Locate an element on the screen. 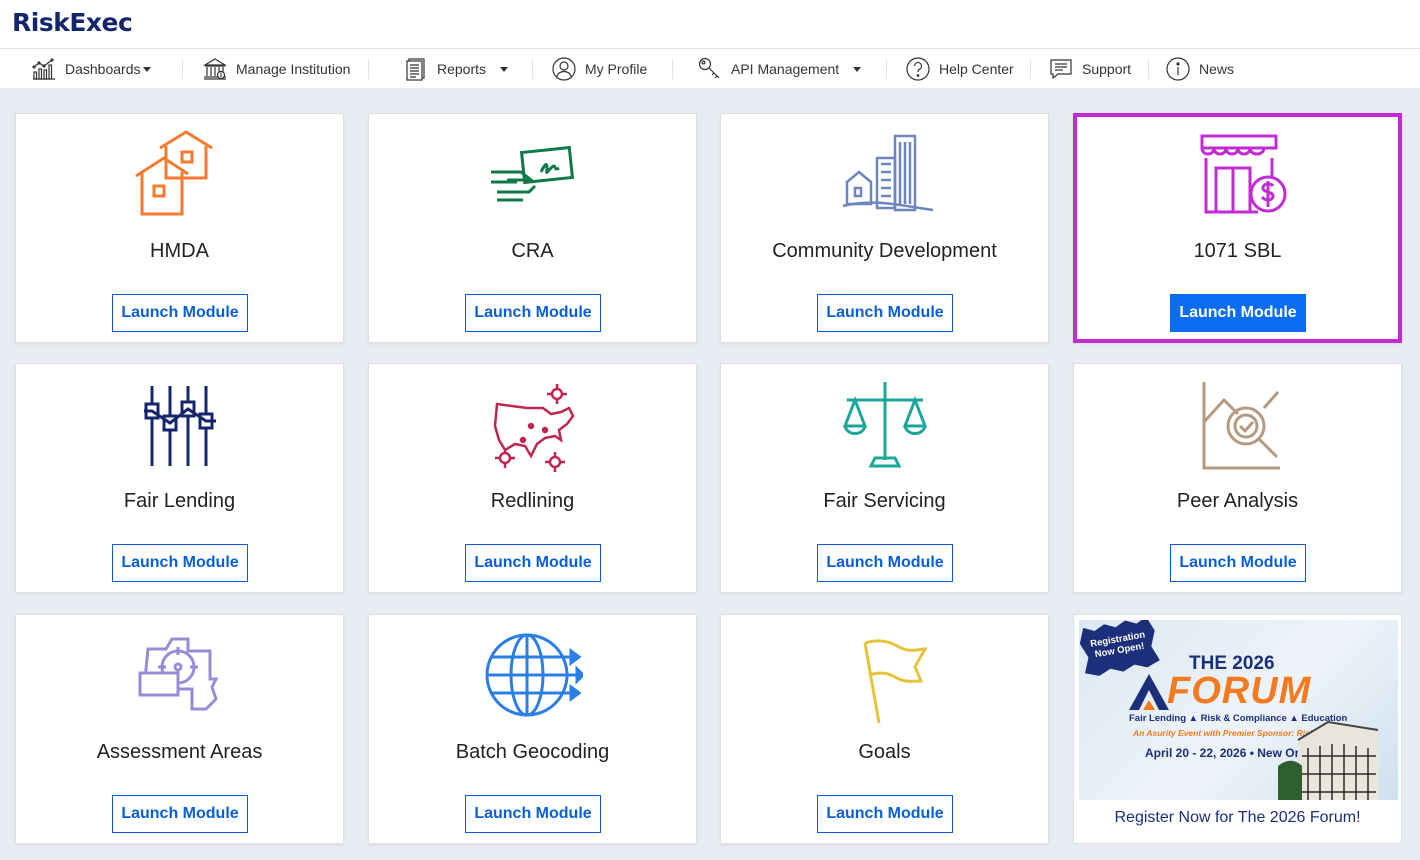 The image size is (1420, 860). module-title: Fair Servicing is located at coordinates (884, 501).